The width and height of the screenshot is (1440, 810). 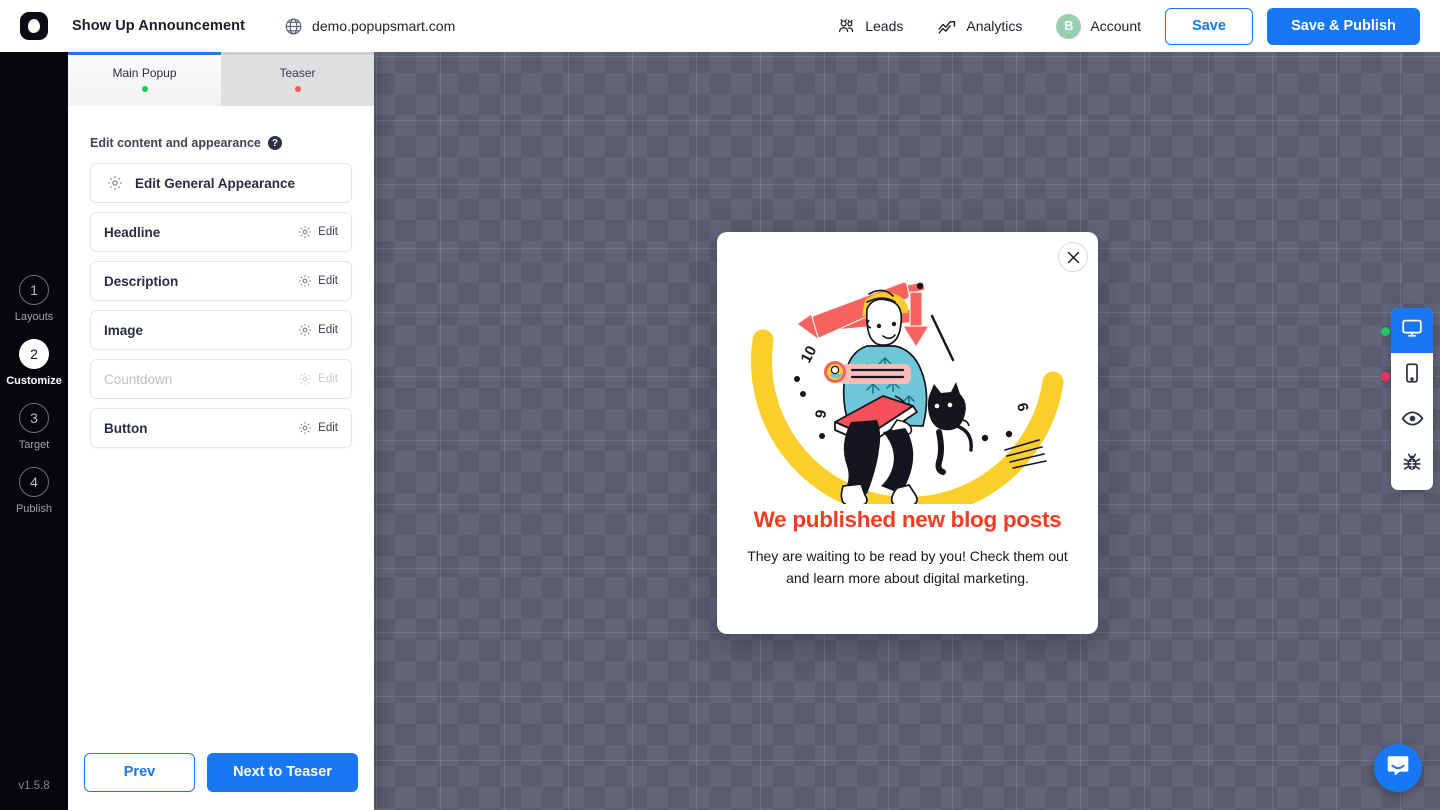 I want to click on person-sitting-on-clock-with-cat-and-laptop-illustration: 10 9 6, so click(x=907, y=386).